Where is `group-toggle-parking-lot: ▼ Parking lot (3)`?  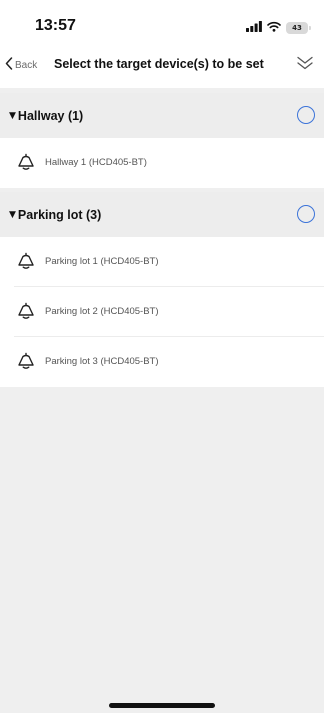
group-toggle-parking-lot: ▼ Parking lot (3) is located at coordinates (50, 215).